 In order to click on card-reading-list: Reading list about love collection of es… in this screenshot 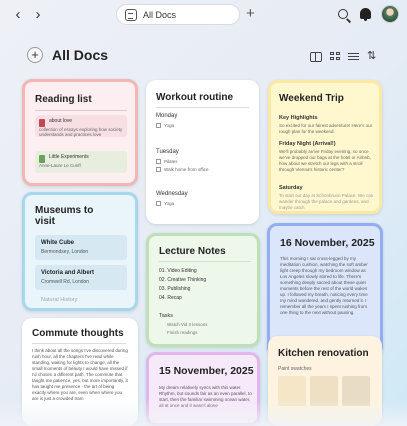, I will do `click(80, 132)`.